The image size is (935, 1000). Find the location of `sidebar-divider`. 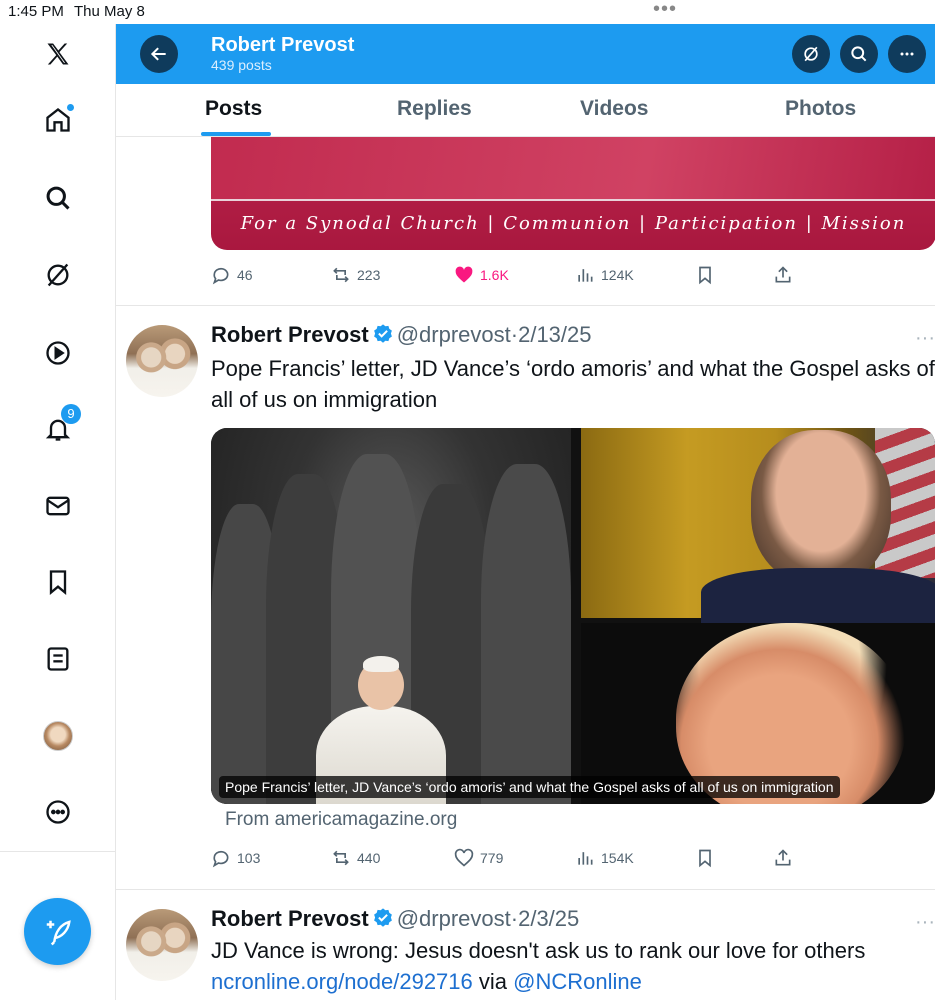

sidebar-divider is located at coordinates (57, 851).